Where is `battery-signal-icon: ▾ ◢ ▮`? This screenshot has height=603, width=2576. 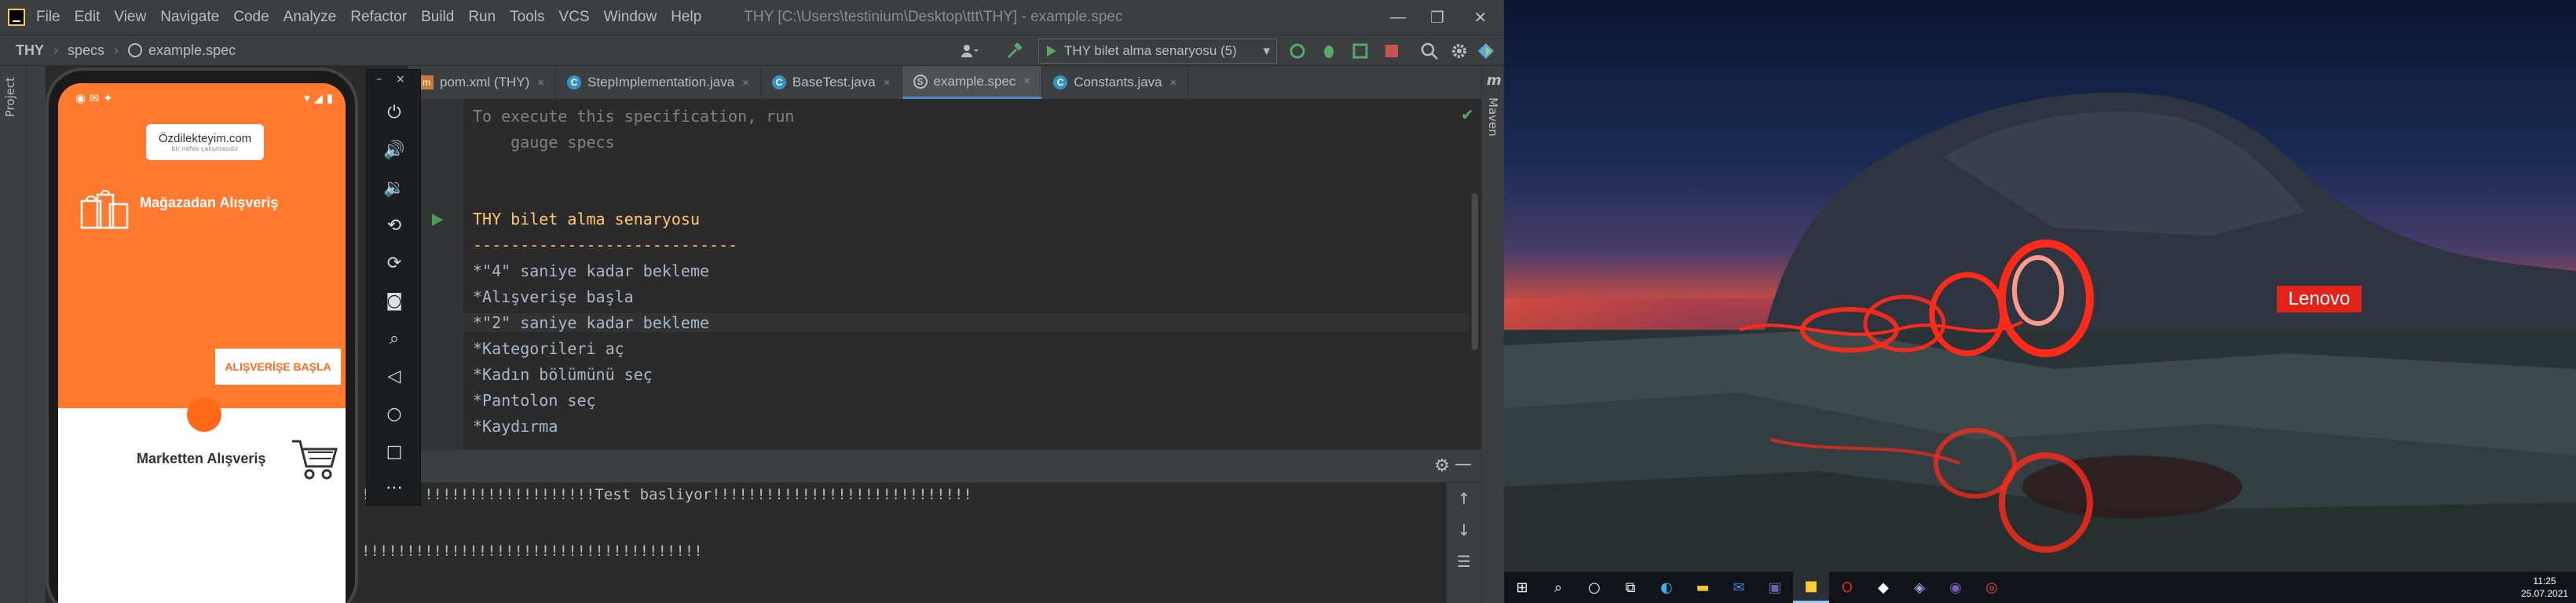
battery-signal-icon: ▾ ◢ ▮ is located at coordinates (318, 98).